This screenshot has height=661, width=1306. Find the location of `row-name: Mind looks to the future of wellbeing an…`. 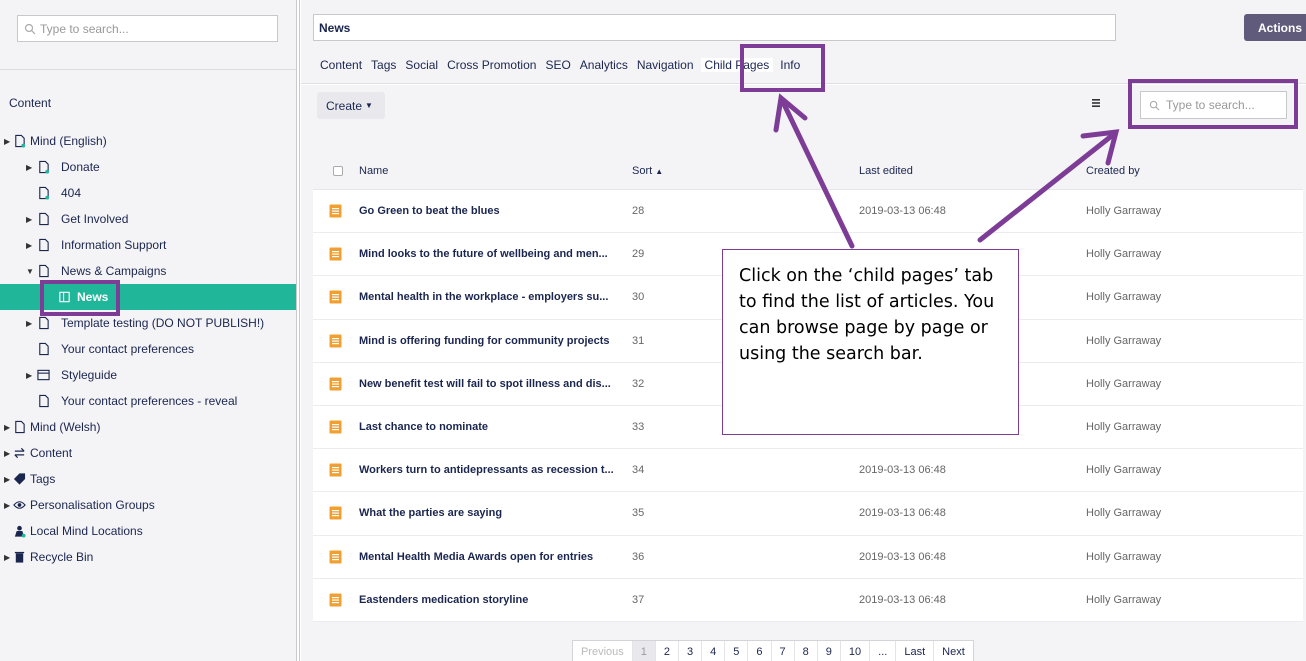

row-name: Mind looks to the future of wellbeing an… is located at coordinates (483, 254).